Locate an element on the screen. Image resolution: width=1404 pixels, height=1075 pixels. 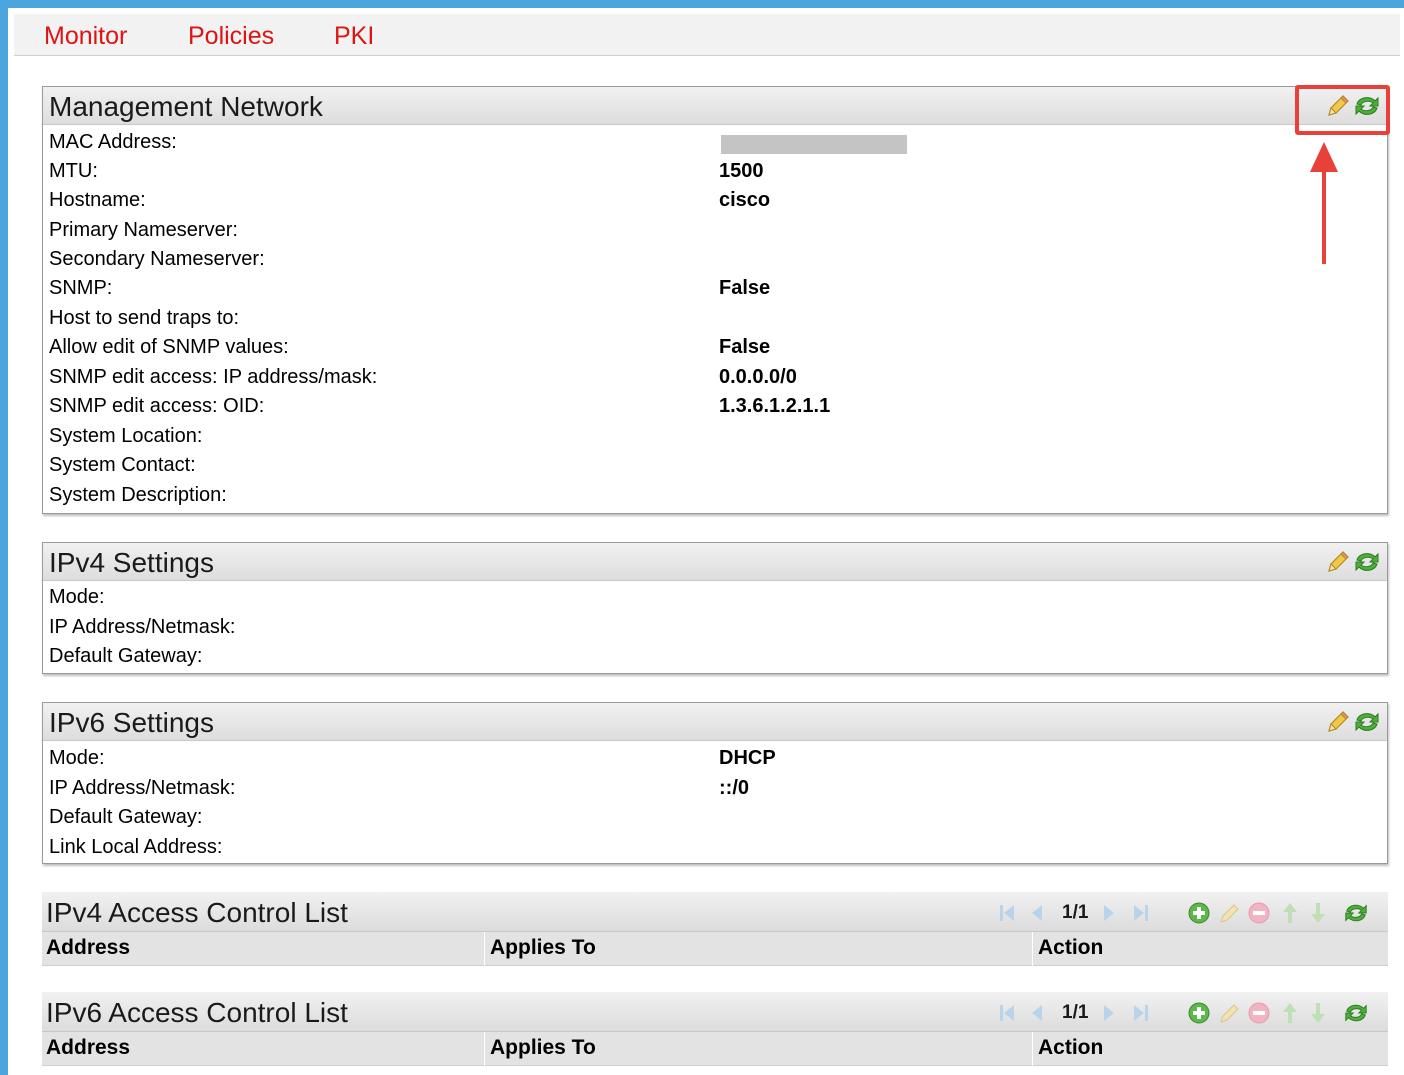
nav-policies: Policies is located at coordinates (231, 36).